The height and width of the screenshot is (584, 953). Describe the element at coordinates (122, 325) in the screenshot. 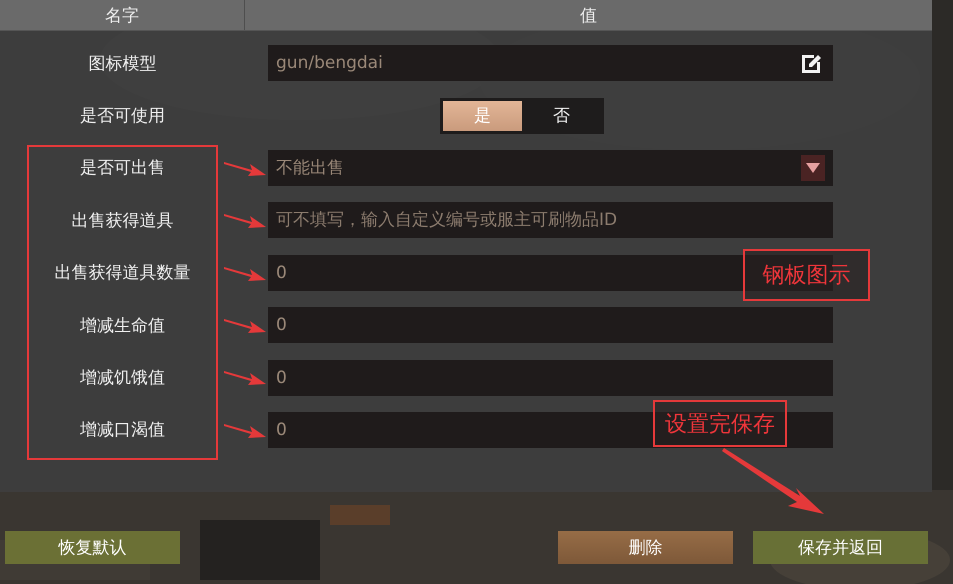

I see `field-label: 增减生命值` at that location.